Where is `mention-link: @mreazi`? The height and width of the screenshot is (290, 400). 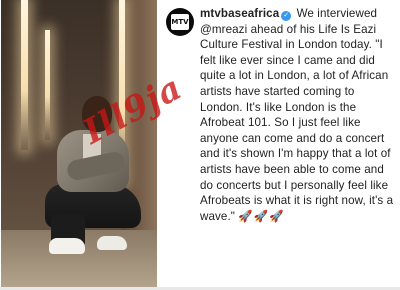
mention-link: @mreazi is located at coordinates (223, 29).